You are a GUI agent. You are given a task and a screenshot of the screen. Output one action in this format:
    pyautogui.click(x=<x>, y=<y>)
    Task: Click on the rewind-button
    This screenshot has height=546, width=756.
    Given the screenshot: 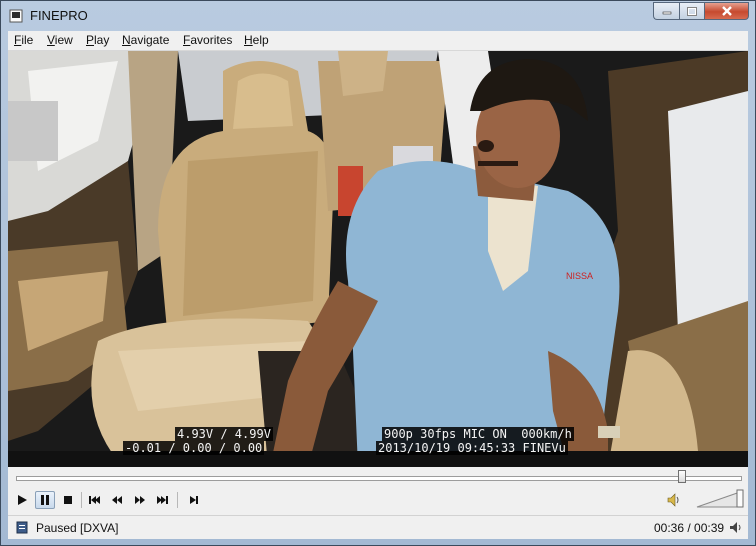 What is the action you would take?
    pyautogui.click(x=117, y=500)
    